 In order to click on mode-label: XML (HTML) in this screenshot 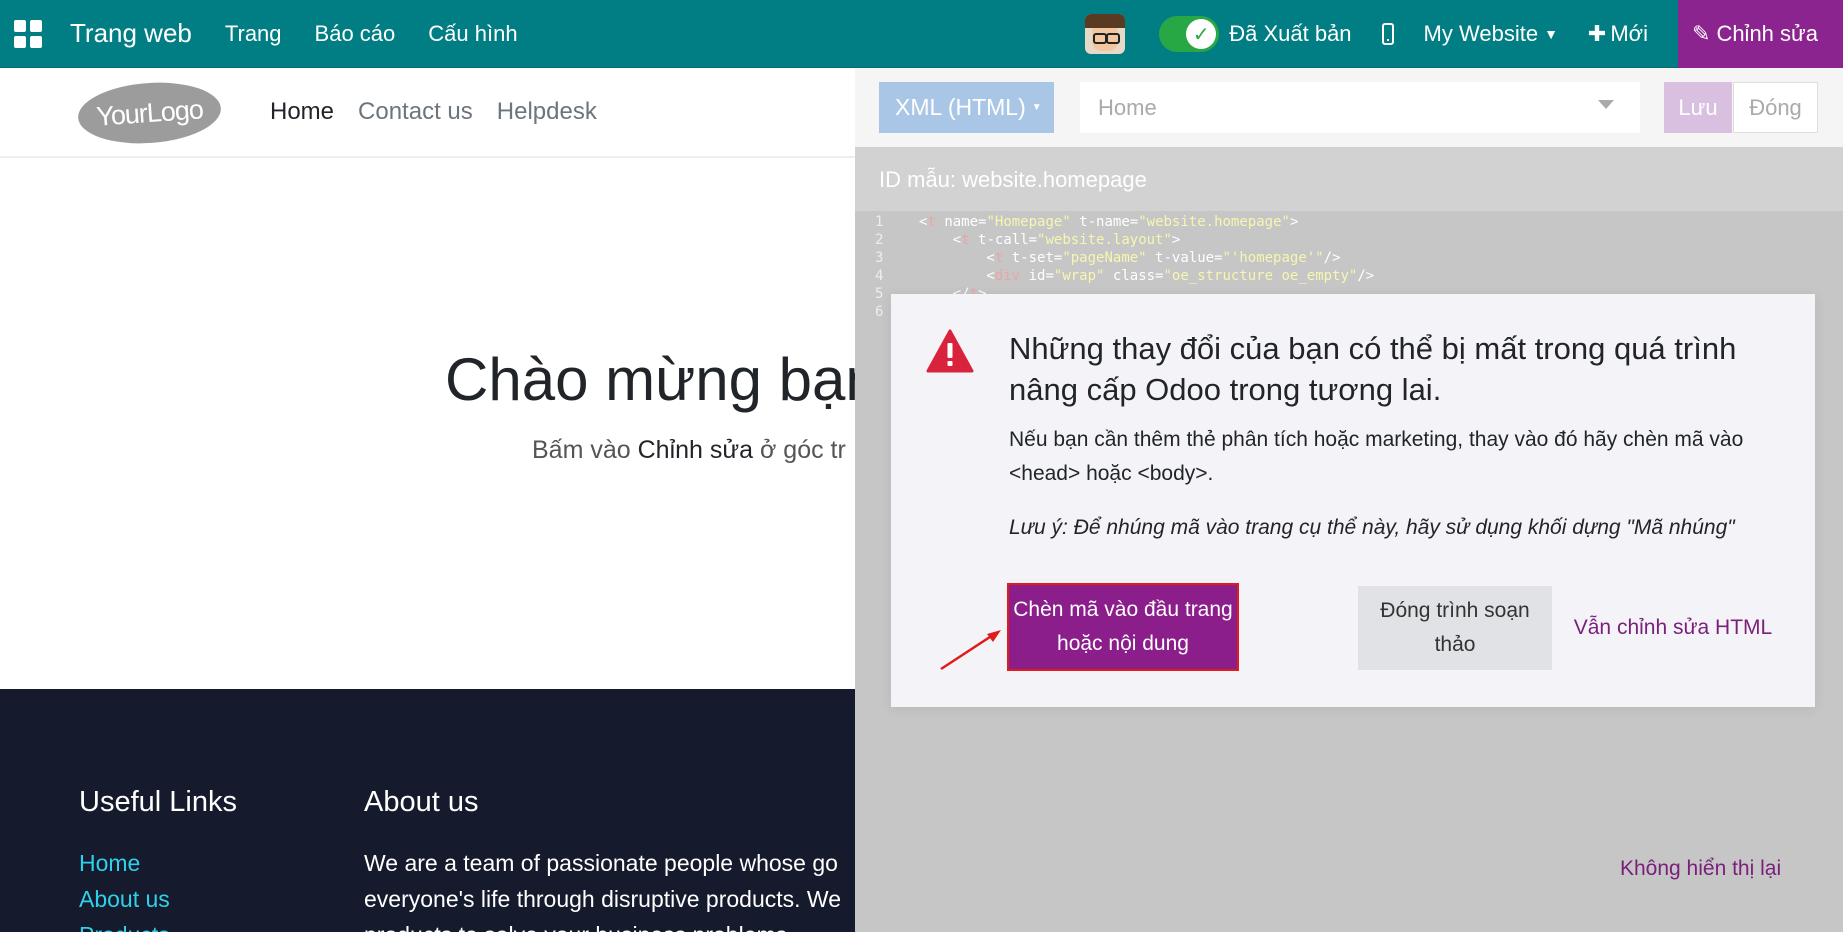, I will do `click(960, 107)`.